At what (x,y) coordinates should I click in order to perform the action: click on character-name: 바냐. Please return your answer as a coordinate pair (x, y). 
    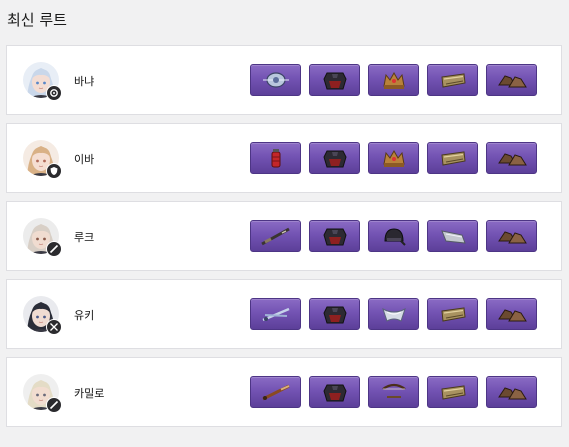
    Looking at the image, I should click on (84, 81).